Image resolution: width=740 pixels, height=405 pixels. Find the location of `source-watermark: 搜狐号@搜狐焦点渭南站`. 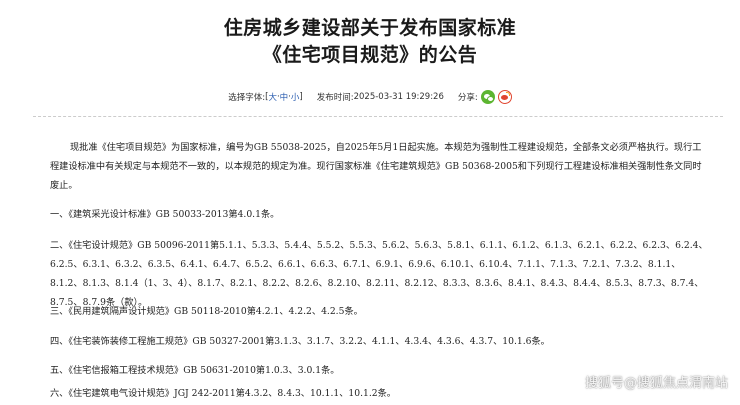

source-watermark: 搜狐号@搜狐焦点渭南站 is located at coordinates (656, 383).